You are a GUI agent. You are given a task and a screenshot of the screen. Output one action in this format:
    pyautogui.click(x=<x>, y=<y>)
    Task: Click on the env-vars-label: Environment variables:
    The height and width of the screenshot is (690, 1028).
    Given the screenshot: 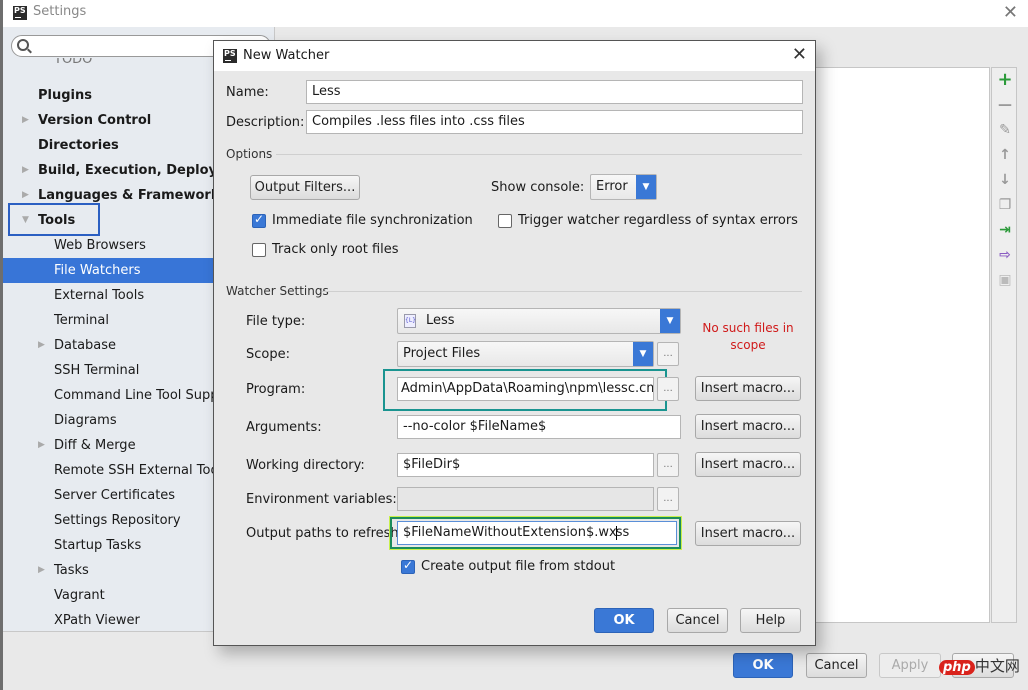 What is the action you would take?
    pyautogui.click(x=321, y=499)
    